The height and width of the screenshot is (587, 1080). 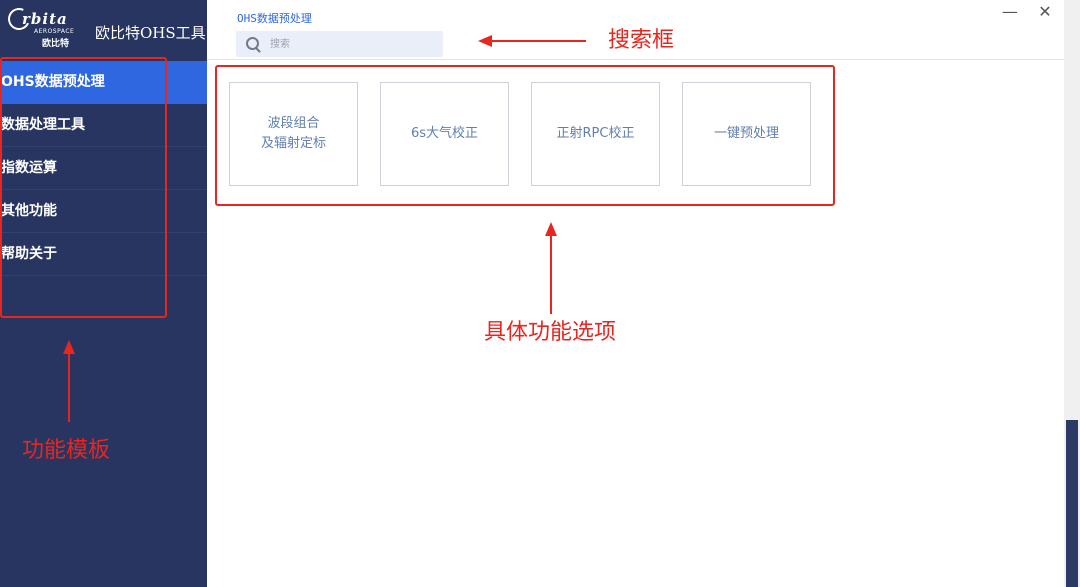 I want to click on annotation-arrow-sidebar, so click(x=69, y=387).